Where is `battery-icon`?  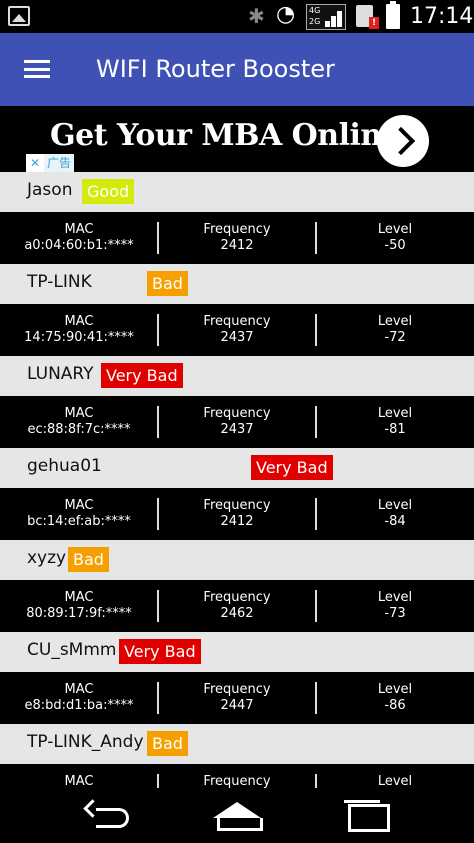 battery-icon is located at coordinates (393, 15).